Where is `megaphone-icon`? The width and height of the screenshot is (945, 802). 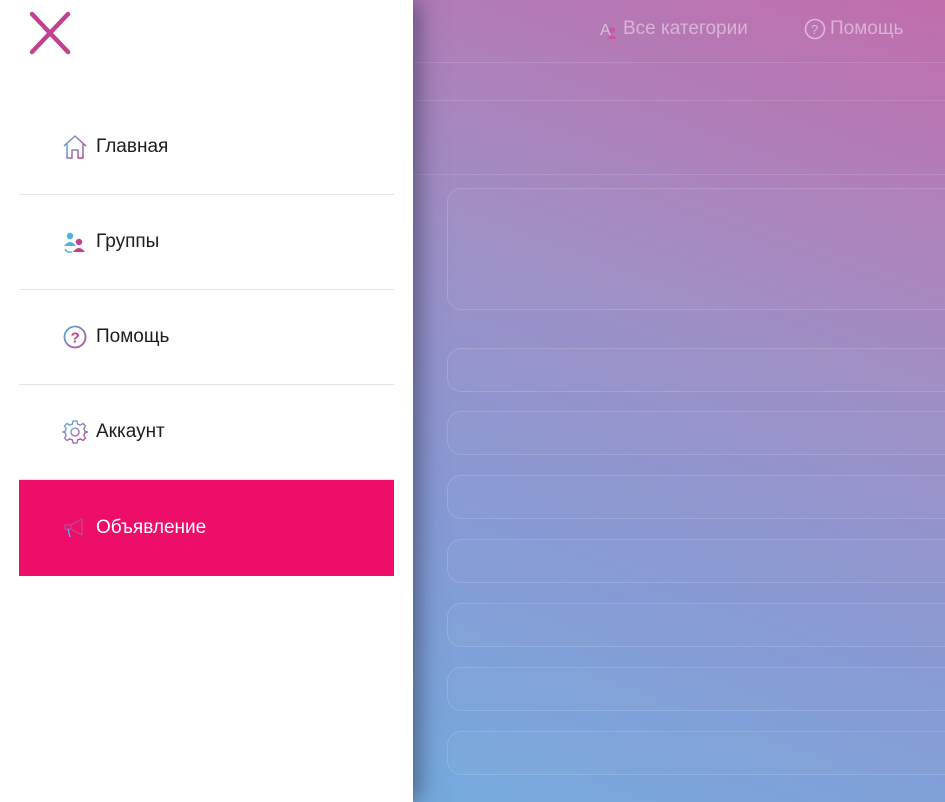 megaphone-icon is located at coordinates (75, 528).